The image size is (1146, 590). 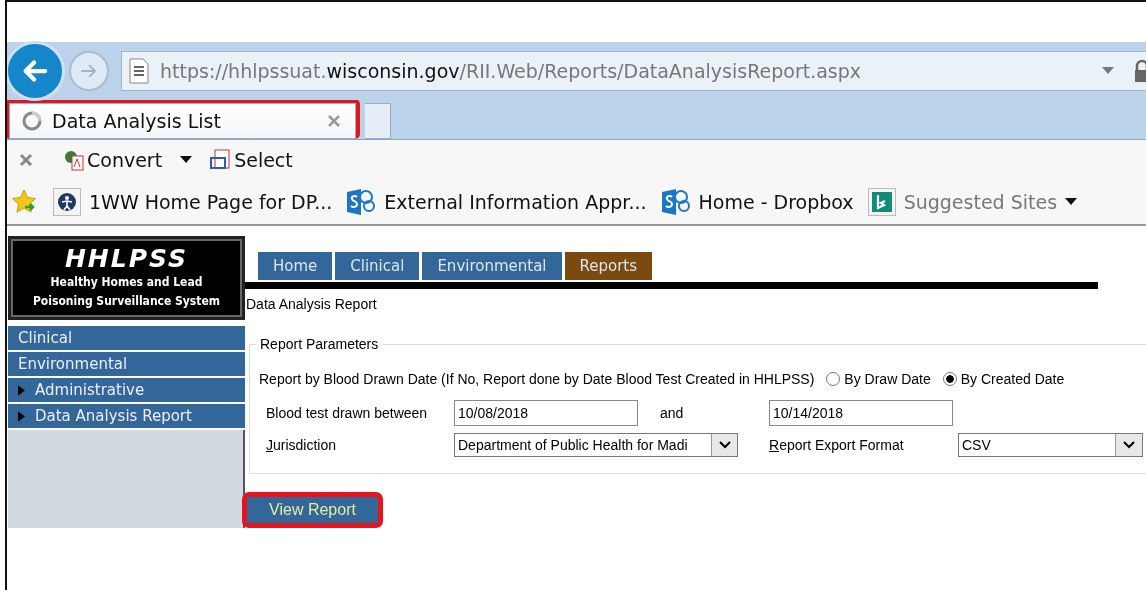 What do you see at coordinates (511, 71) in the screenshot?
I see `url-text: https://hhlpssuat.wisconsin.gov/RII.Web/Reports/DataAnalysisReport.aspx` at bounding box center [511, 71].